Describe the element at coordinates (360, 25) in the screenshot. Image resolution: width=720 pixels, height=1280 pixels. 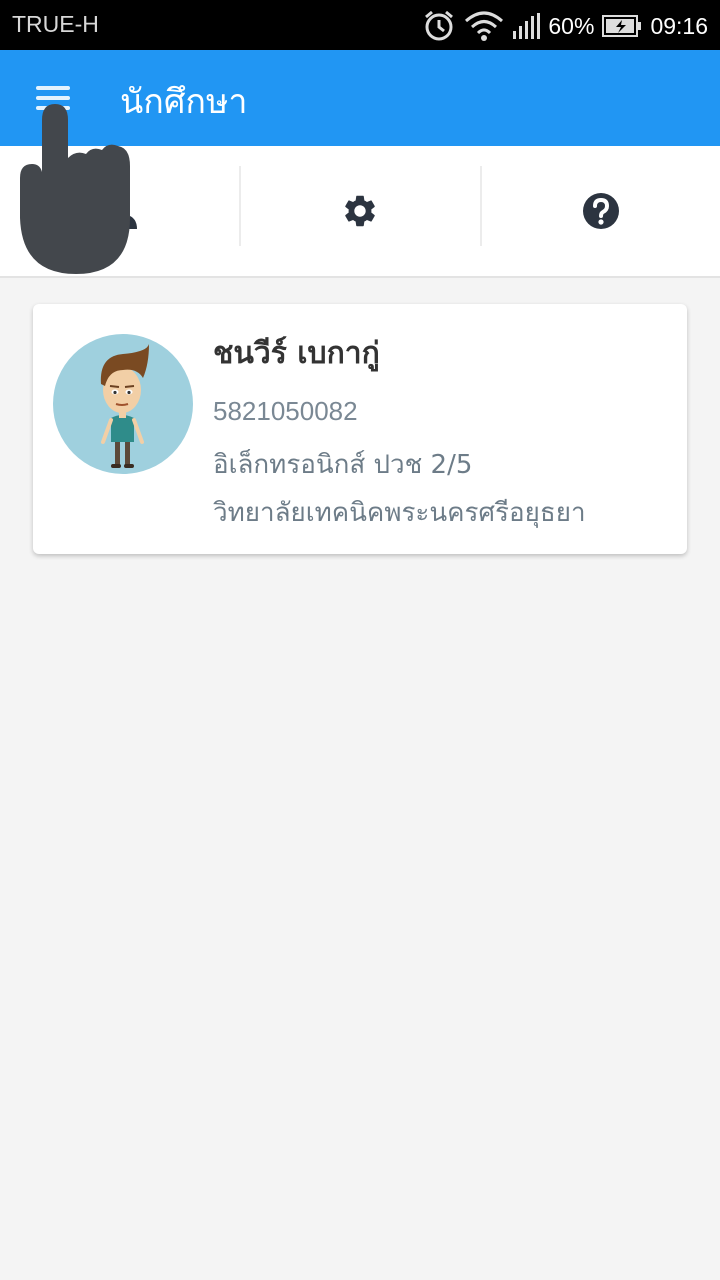
I see `status-bar: TRUE-H 60% 09:16` at that location.